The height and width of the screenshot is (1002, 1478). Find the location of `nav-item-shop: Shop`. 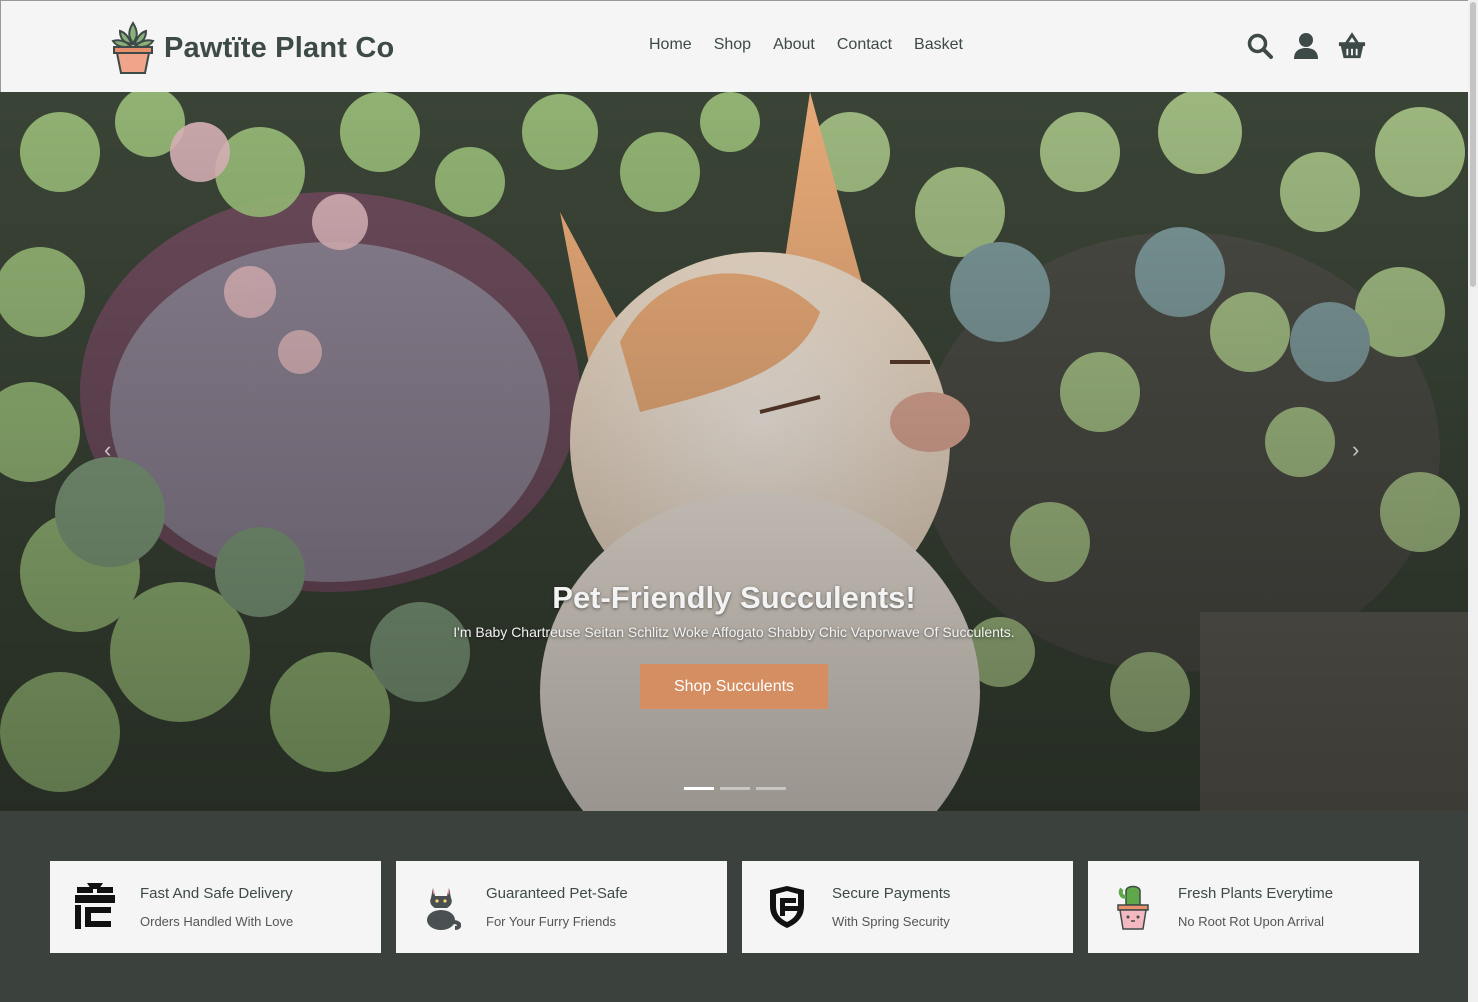

nav-item-shop: Shop is located at coordinates (732, 45).